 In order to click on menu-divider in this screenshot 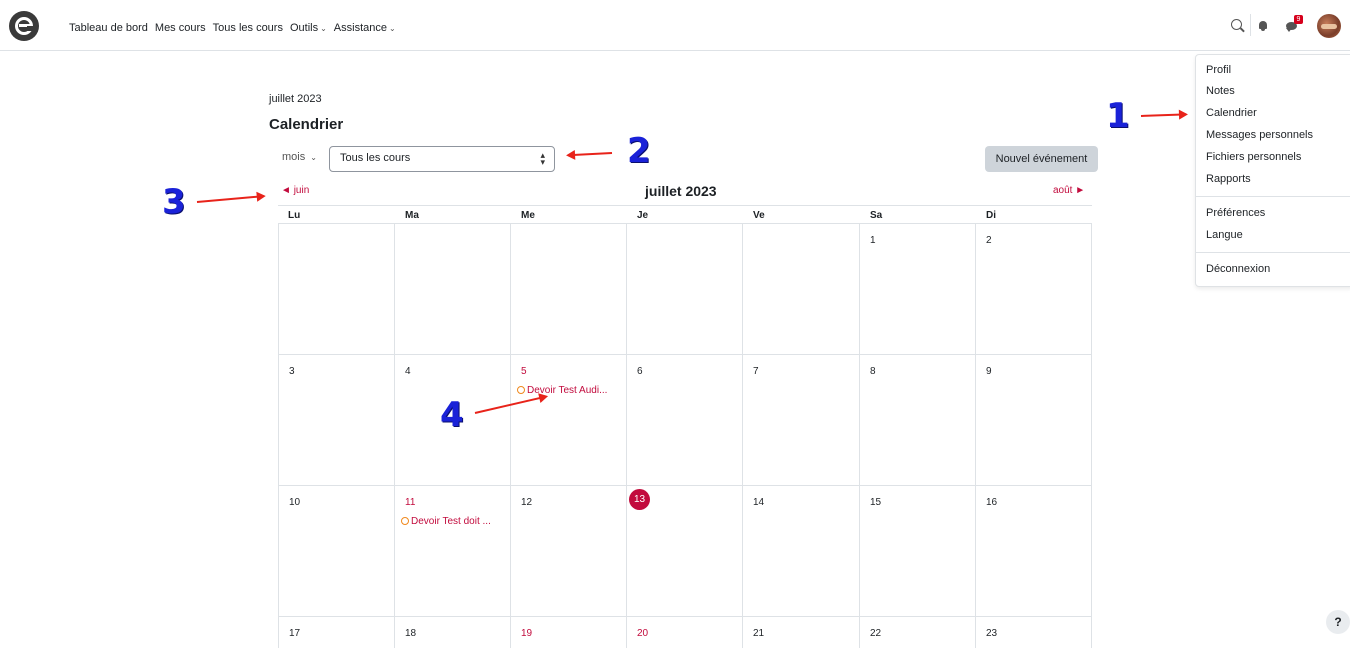, I will do `click(1273, 252)`.